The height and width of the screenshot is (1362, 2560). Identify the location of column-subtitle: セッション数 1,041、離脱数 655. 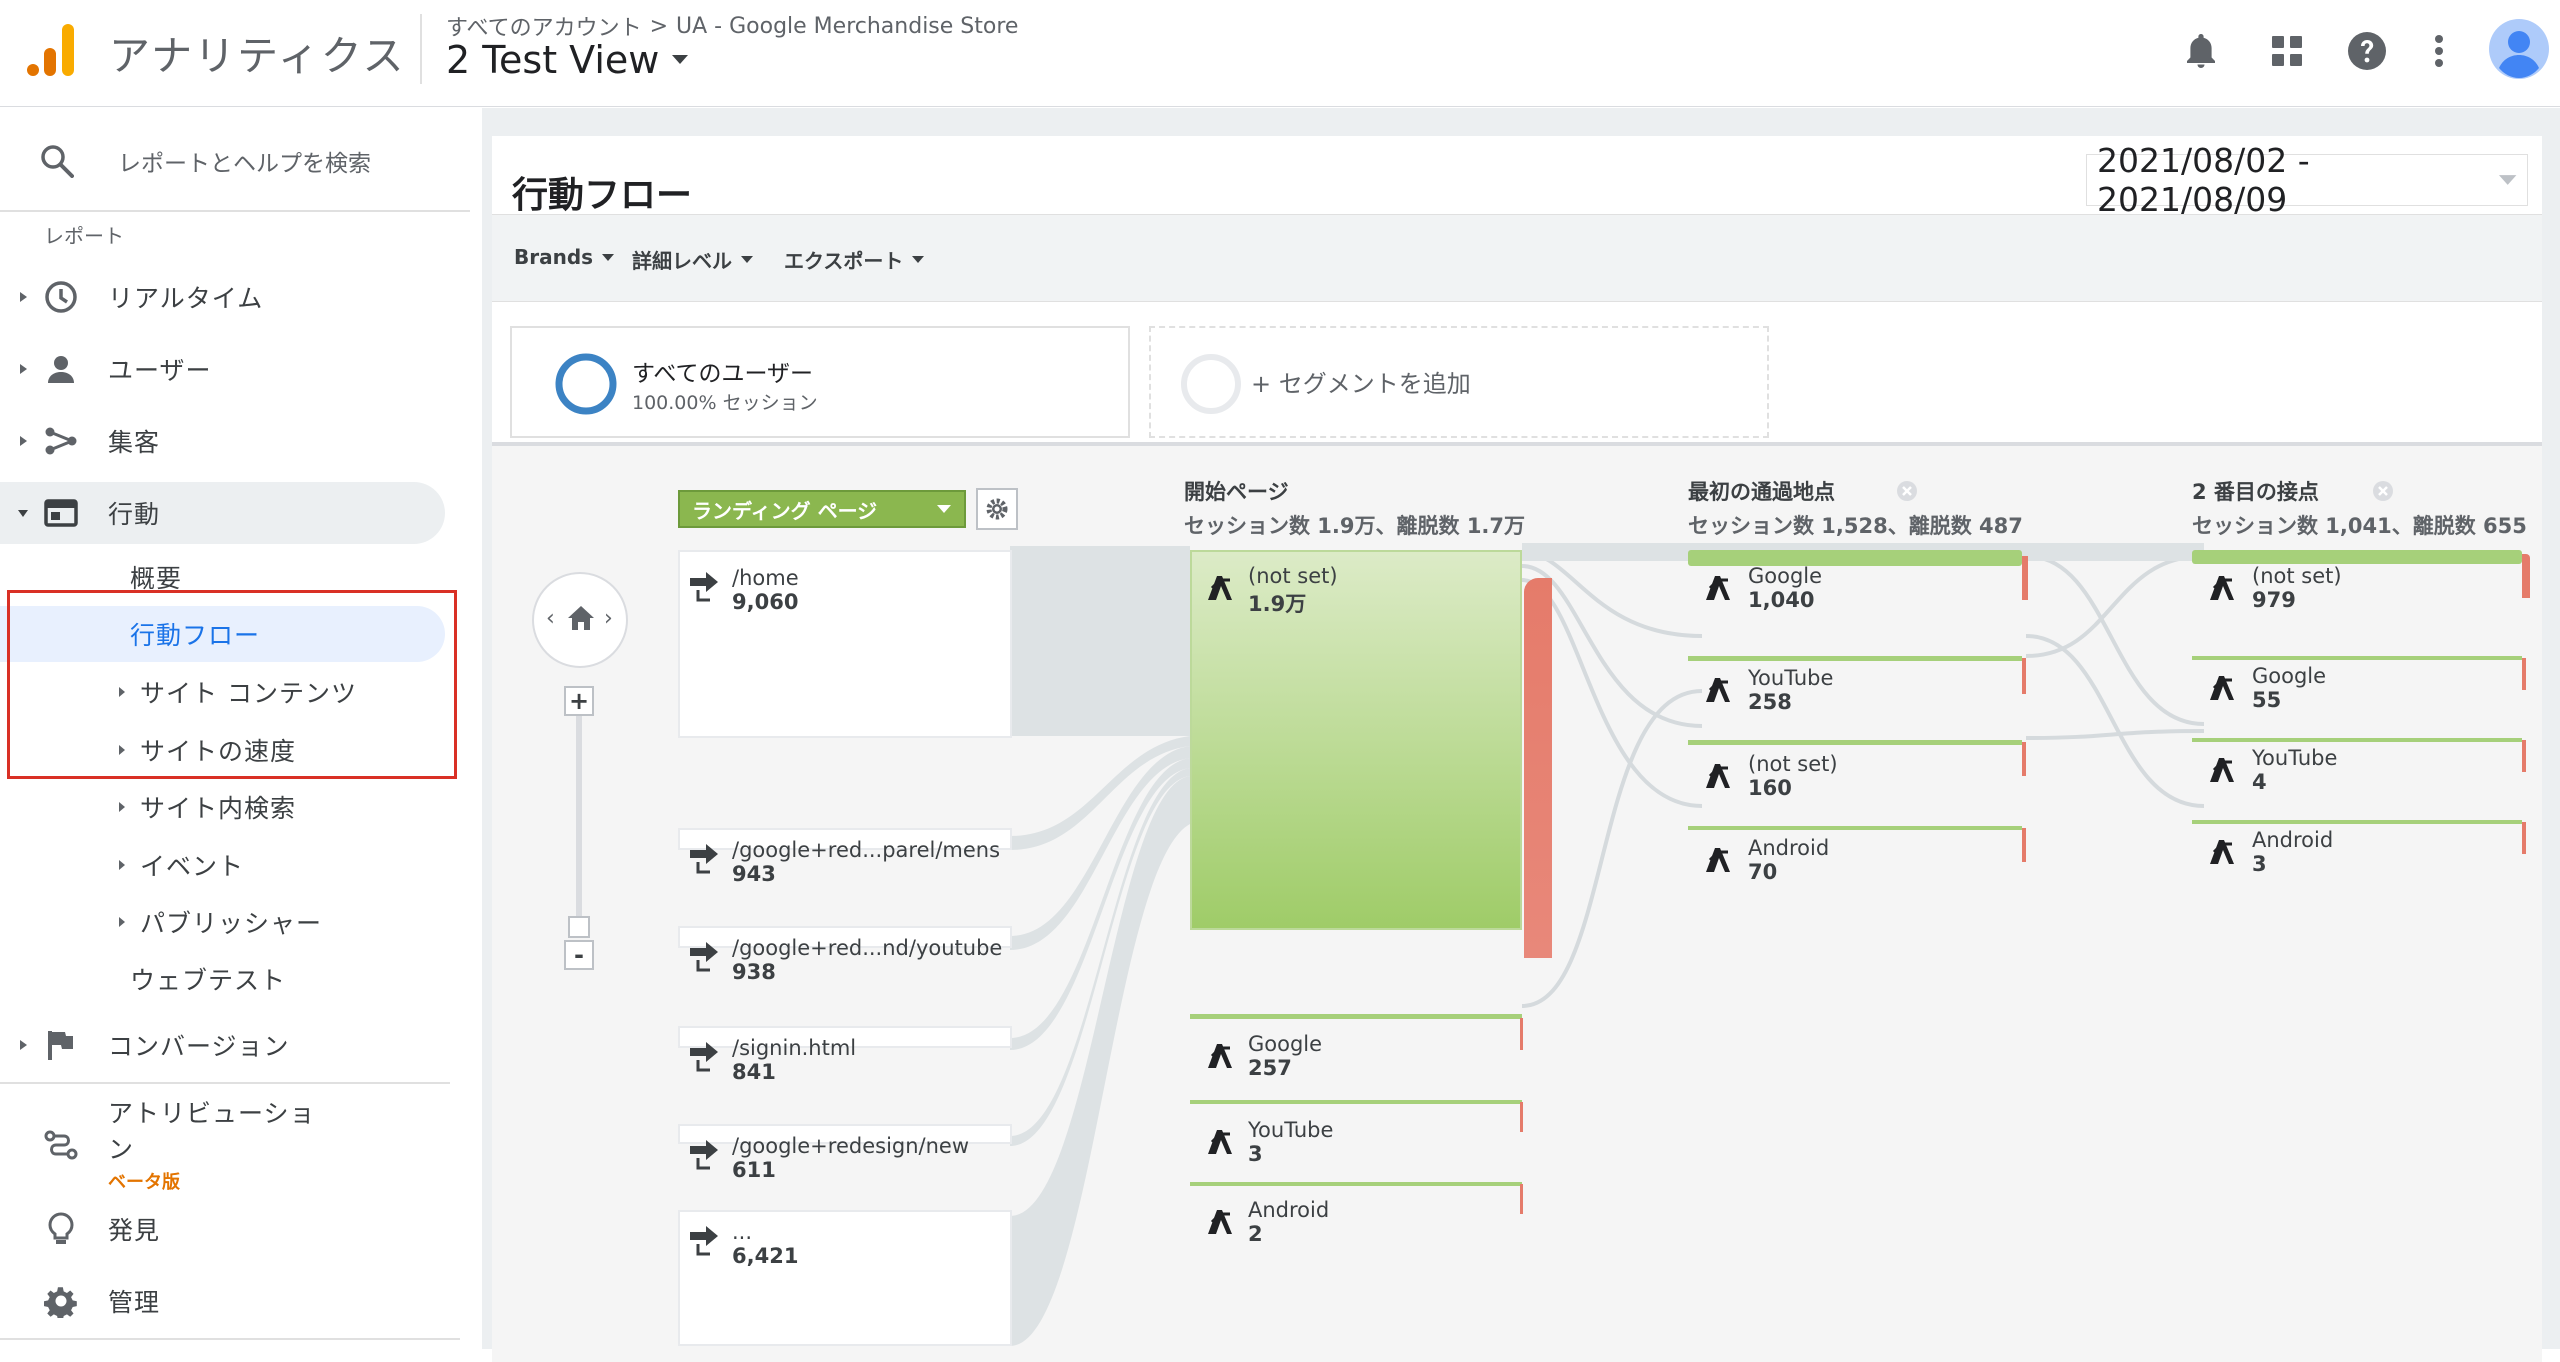
(2359, 526).